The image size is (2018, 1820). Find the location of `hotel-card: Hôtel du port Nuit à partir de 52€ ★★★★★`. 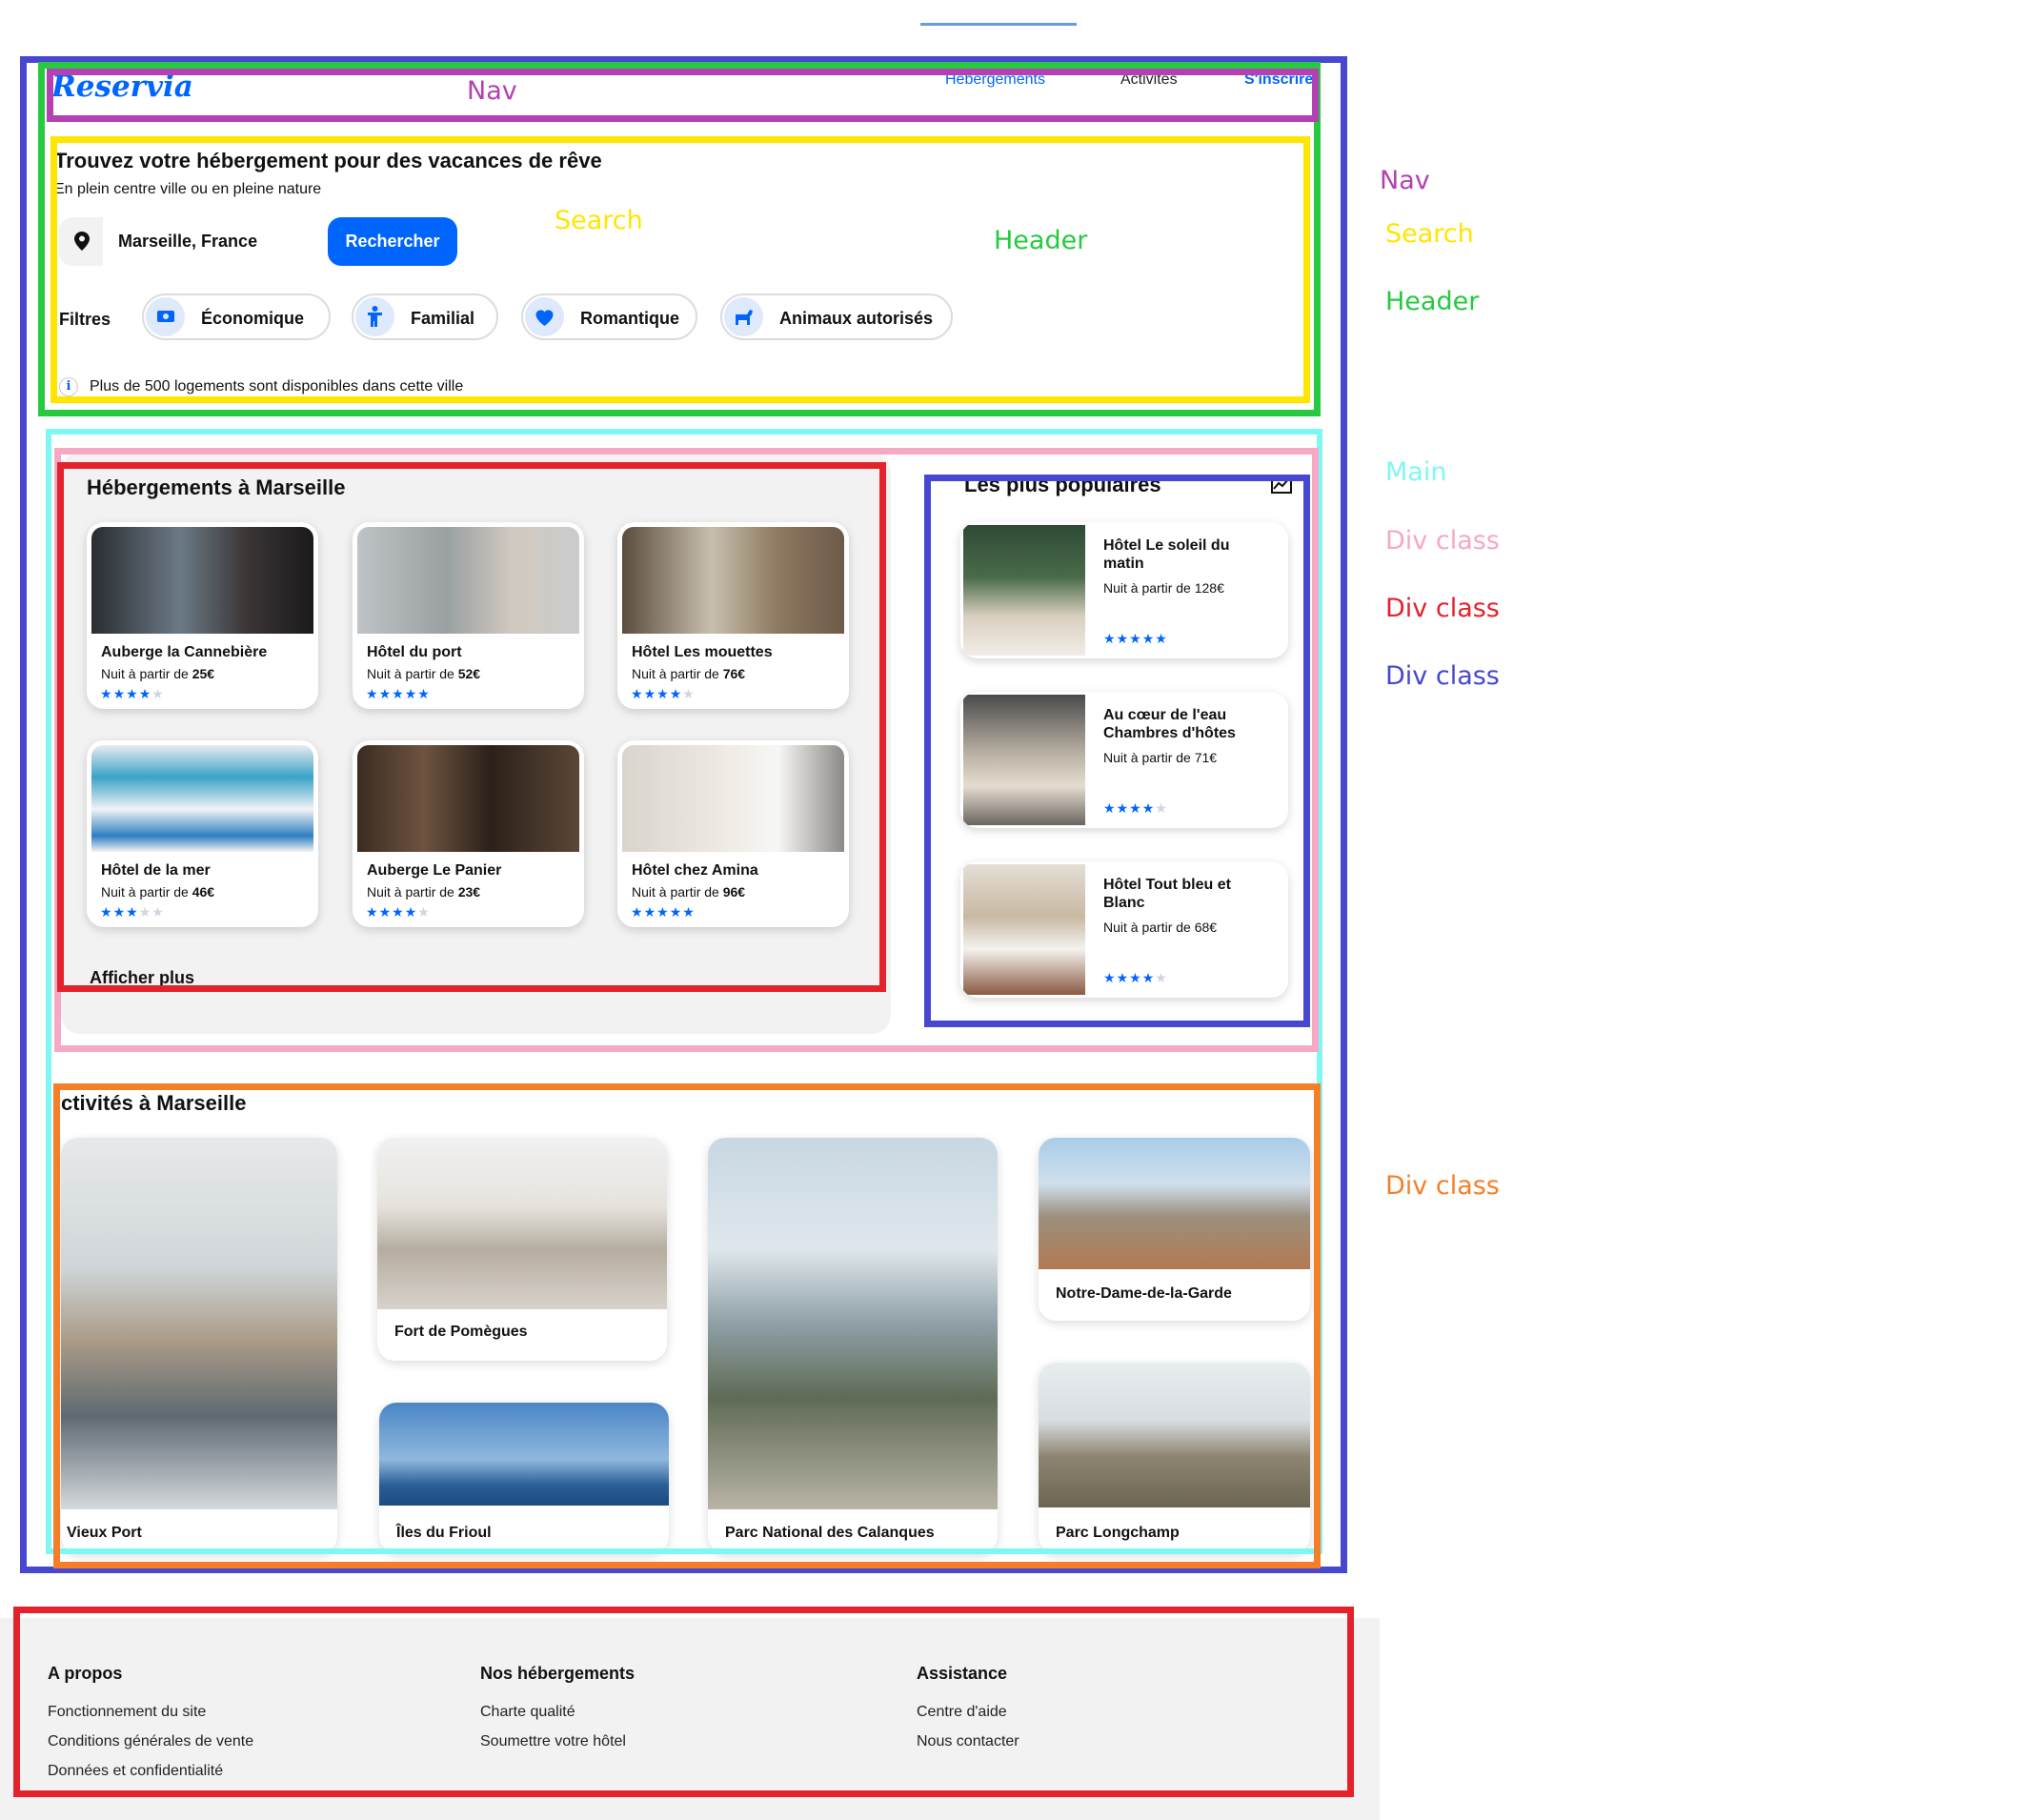

hotel-card: Hôtel du port Nuit à partir de 52€ ★★★★★ is located at coordinates (468, 615).